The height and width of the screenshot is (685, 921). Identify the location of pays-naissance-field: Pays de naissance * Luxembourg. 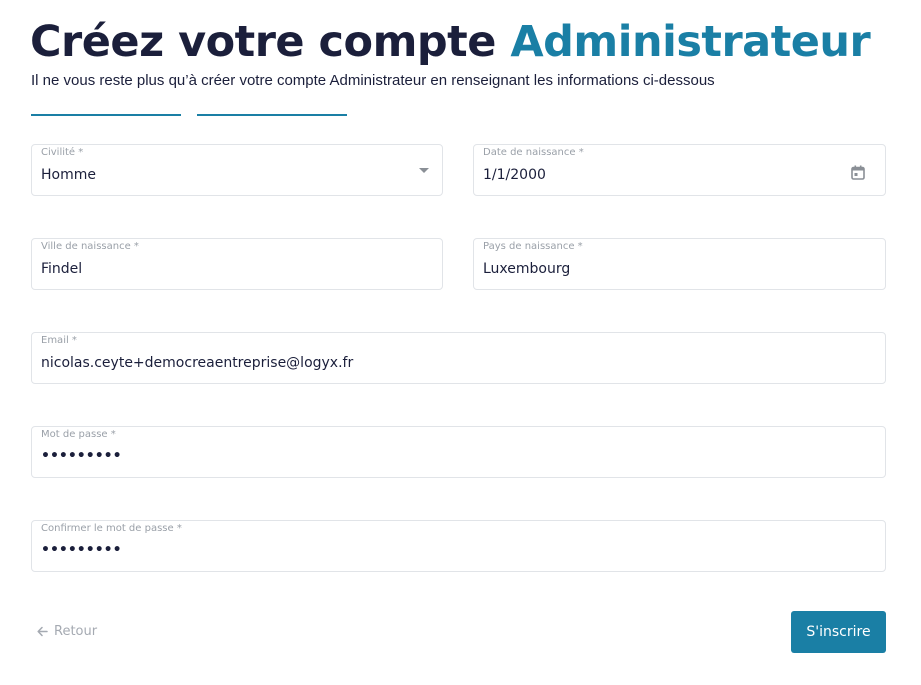
(679, 264).